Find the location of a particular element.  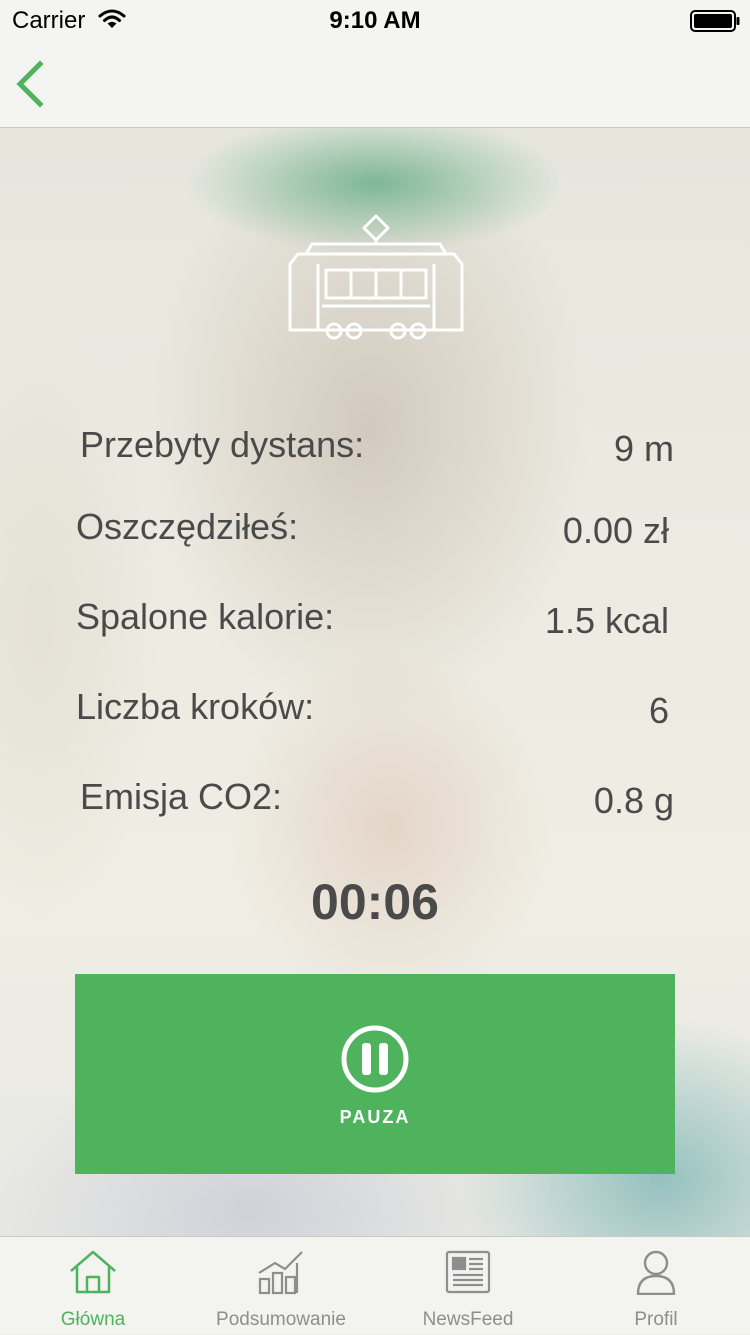

back-button is located at coordinates (32, 84).